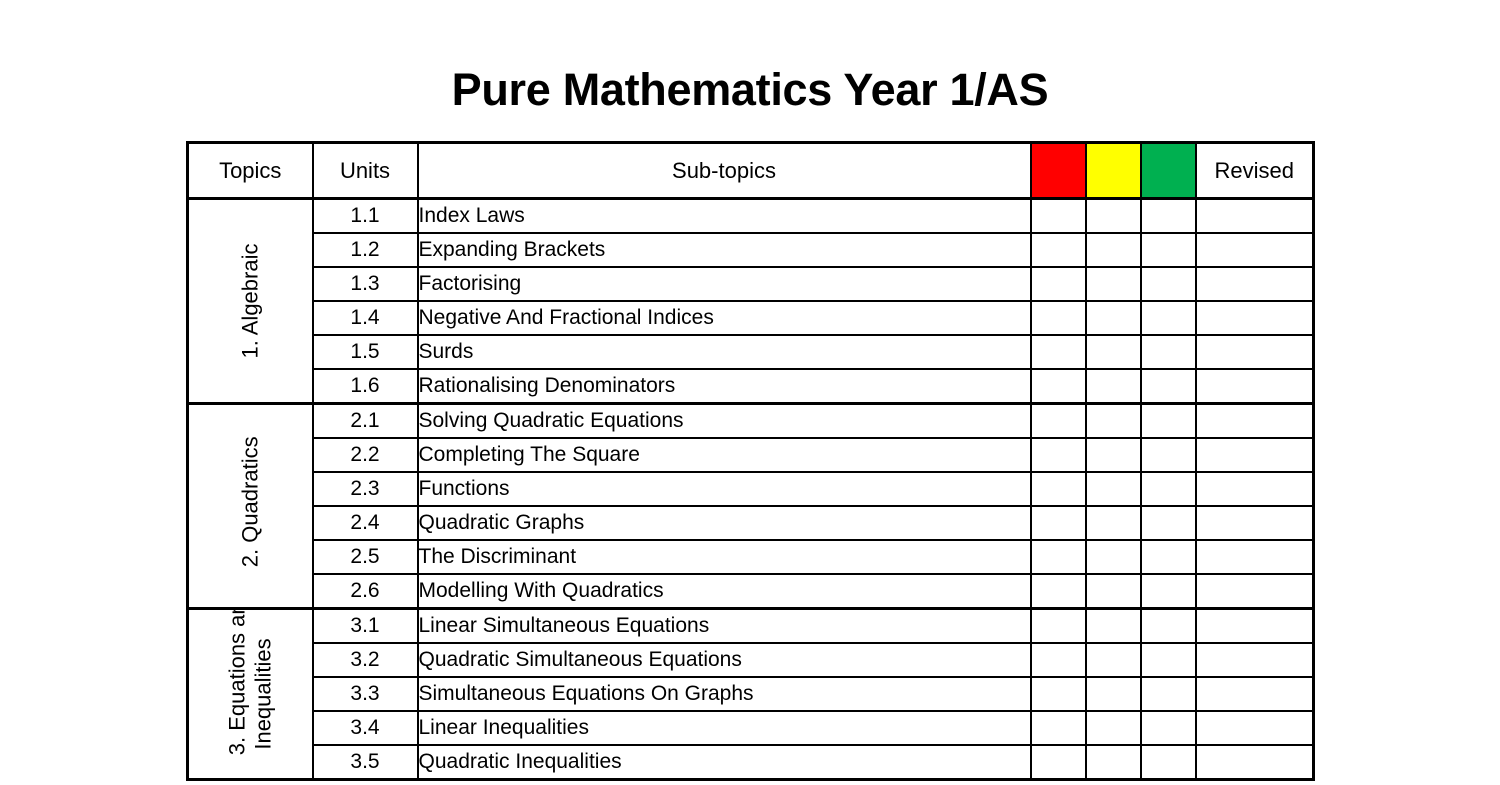 This screenshot has width=1500, height=785. What do you see at coordinates (751, 660) in the screenshot?
I see `table-row: 3.2 Quadratic Simultaneous Equations` at bounding box center [751, 660].